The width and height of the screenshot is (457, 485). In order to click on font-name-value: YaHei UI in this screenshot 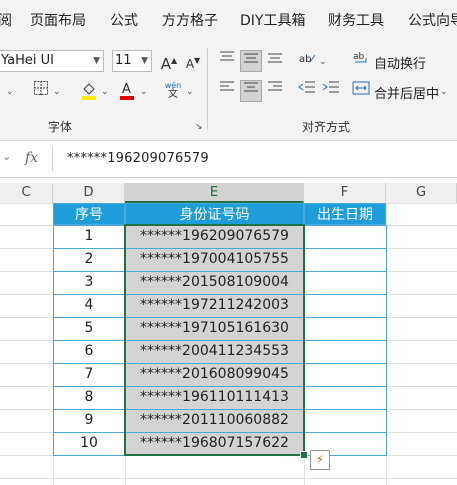, I will do `click(27, 60)`.